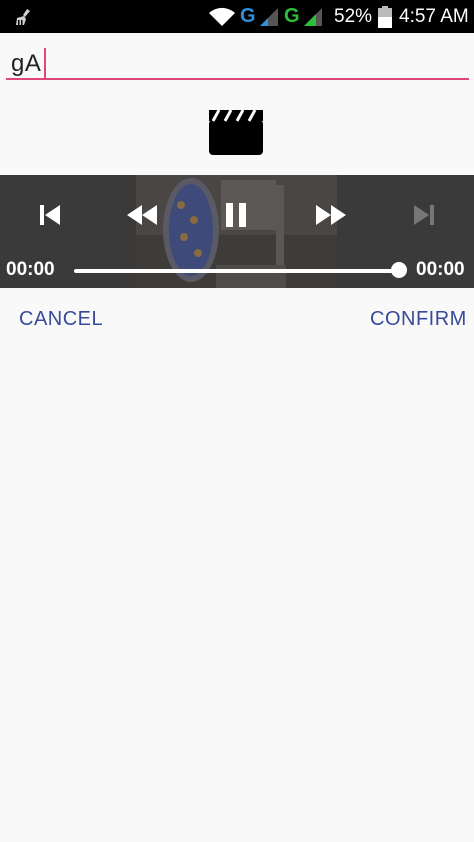 The height and width of the screenshot is (842, 474). What do you see at coordinates (61, 319) in the screenshot?
I see `cancel-button: CANCEL` at bounding box center [61, 319].